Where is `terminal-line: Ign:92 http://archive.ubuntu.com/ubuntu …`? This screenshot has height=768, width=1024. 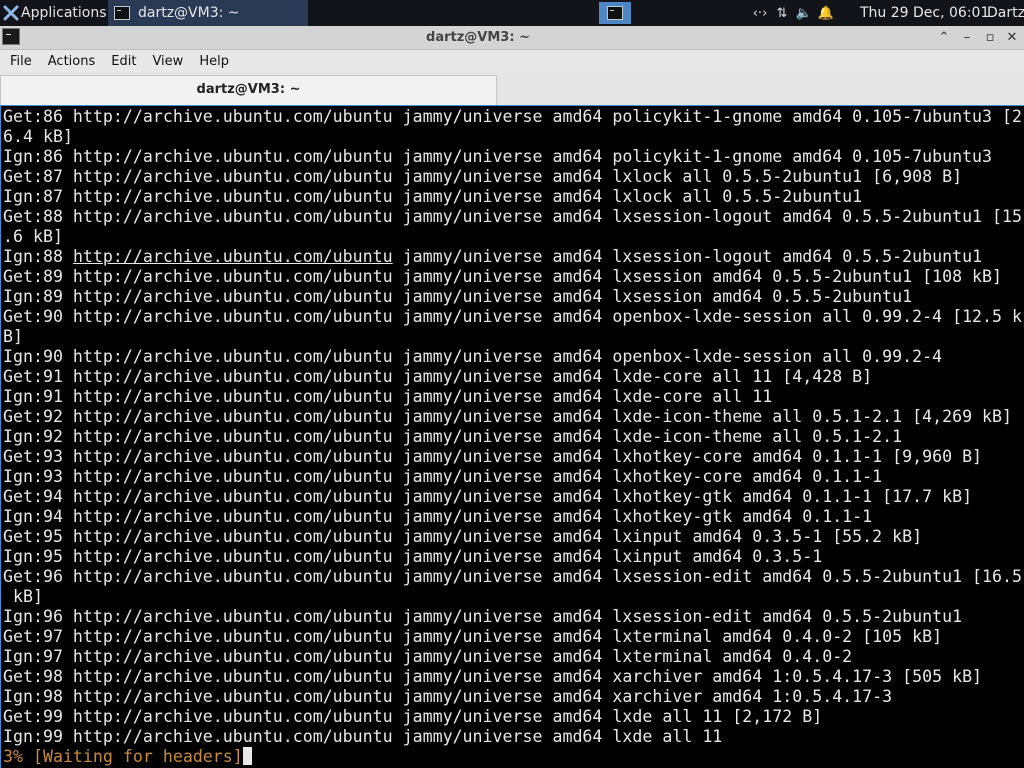
terminal-line: Ign:92 http://archive.ubuntu.com/ubuntu … is located at coordinates (453, 436).